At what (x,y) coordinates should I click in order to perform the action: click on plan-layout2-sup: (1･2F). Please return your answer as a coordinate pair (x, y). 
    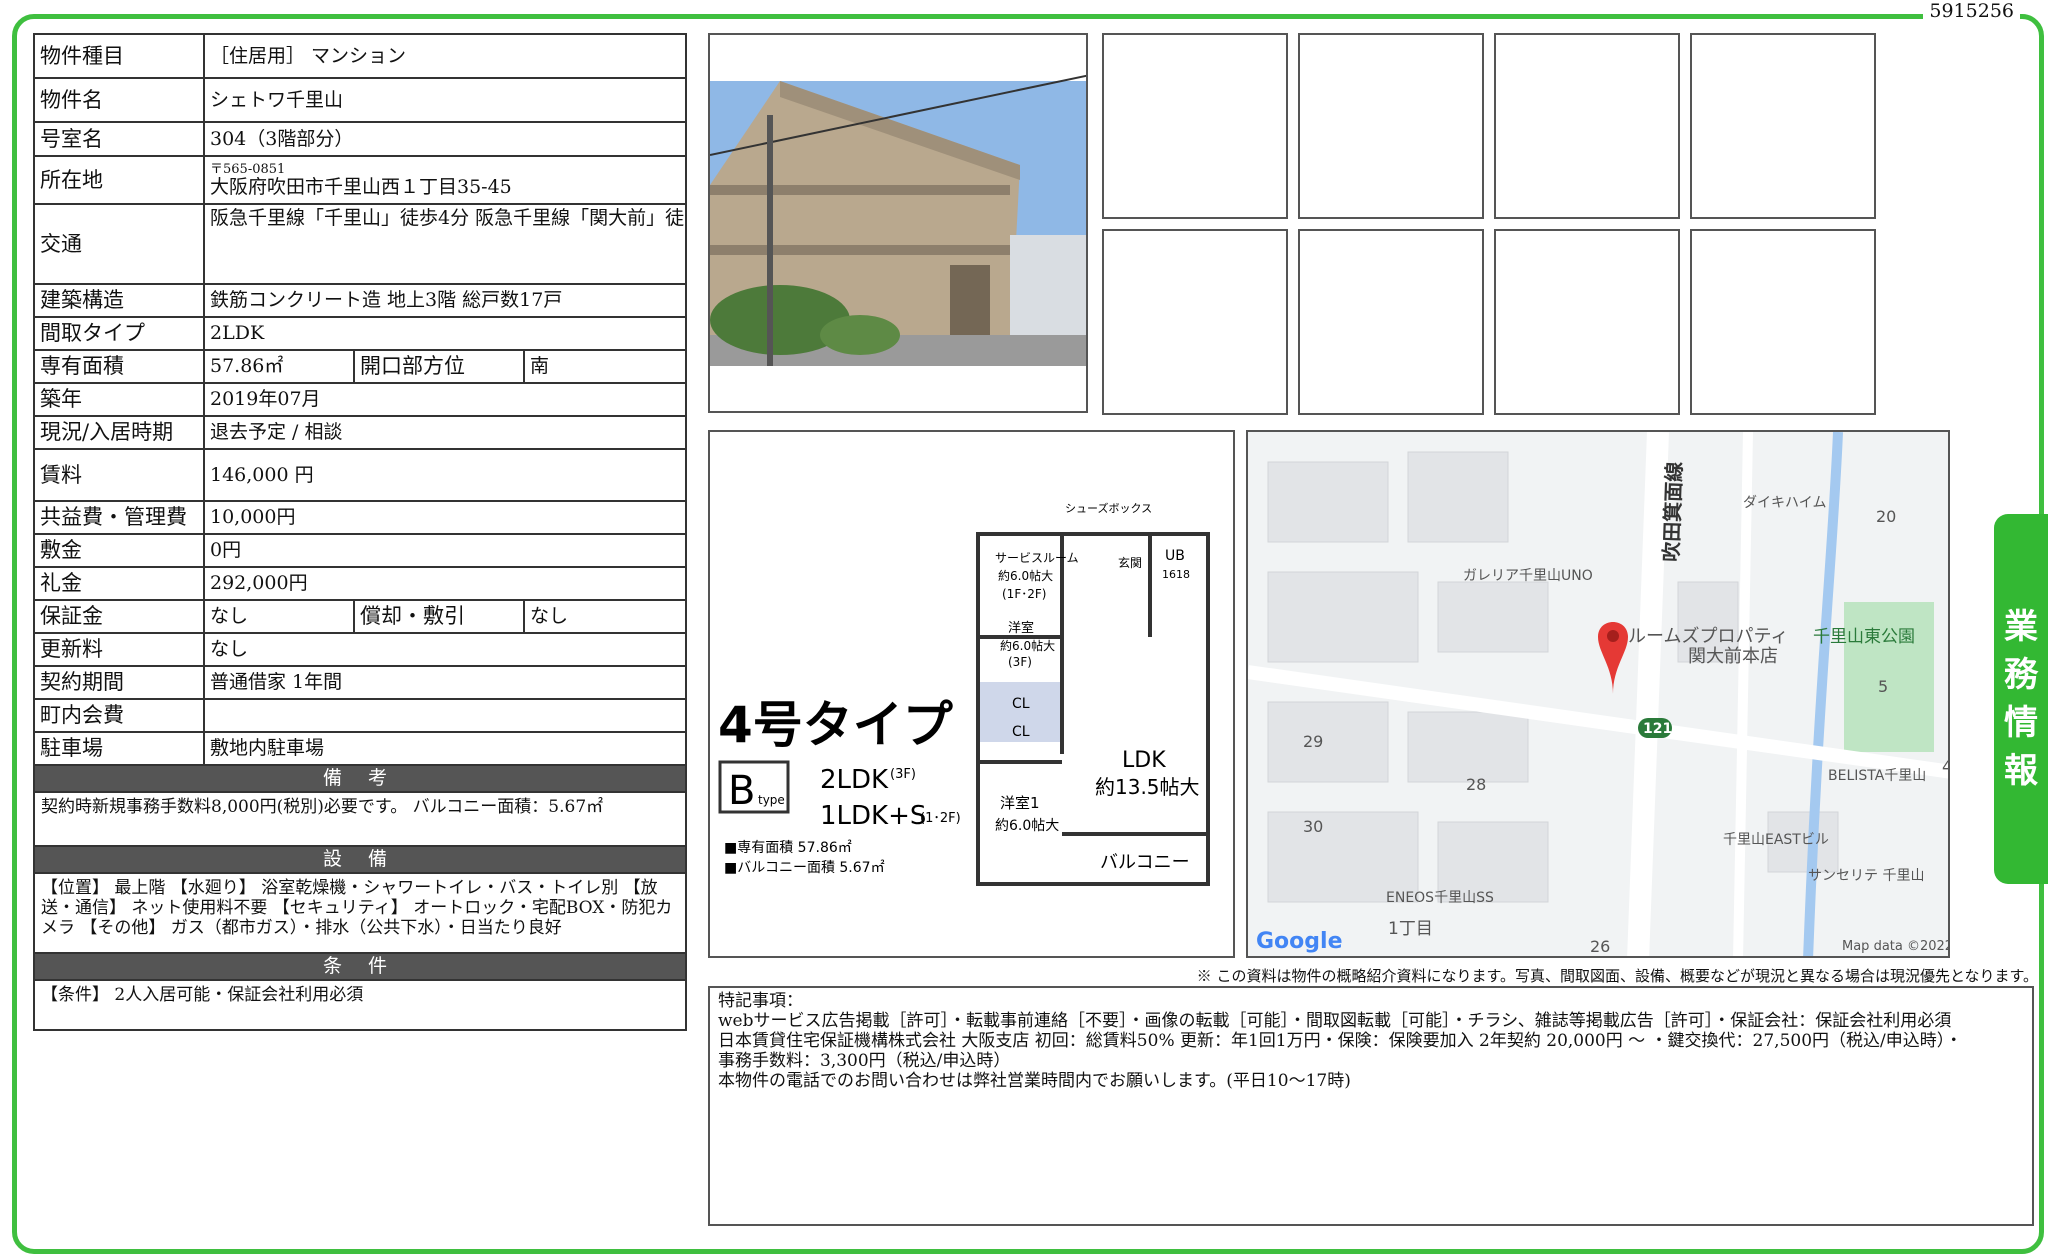
    Looking at the image, I should click on (940, 818).